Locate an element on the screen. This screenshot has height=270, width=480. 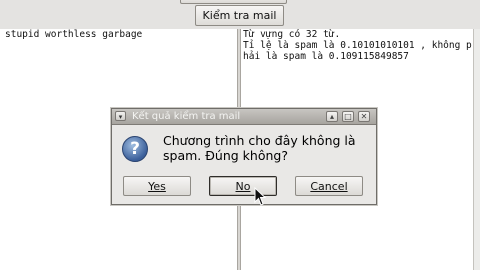
dialog-title: Kết quả kiểm tra mail is located at coordinates (186, 116).